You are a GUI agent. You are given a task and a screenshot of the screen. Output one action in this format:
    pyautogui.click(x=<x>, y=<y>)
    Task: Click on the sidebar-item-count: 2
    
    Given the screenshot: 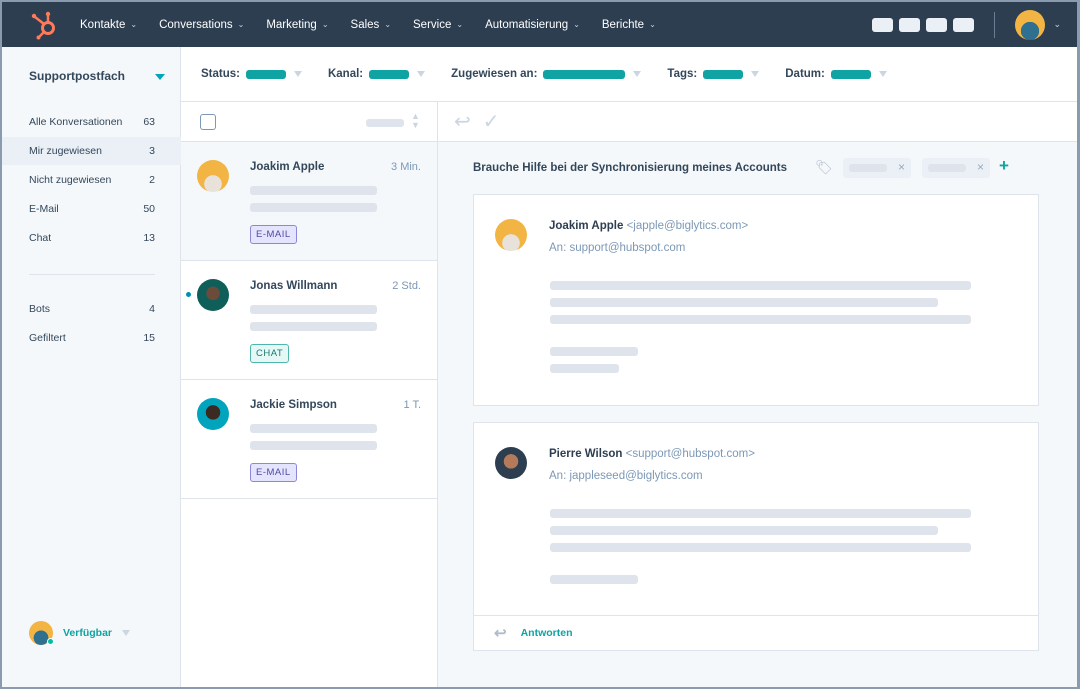 What is the action you would take?
    pyautogui.click(x=152, y=180)
    